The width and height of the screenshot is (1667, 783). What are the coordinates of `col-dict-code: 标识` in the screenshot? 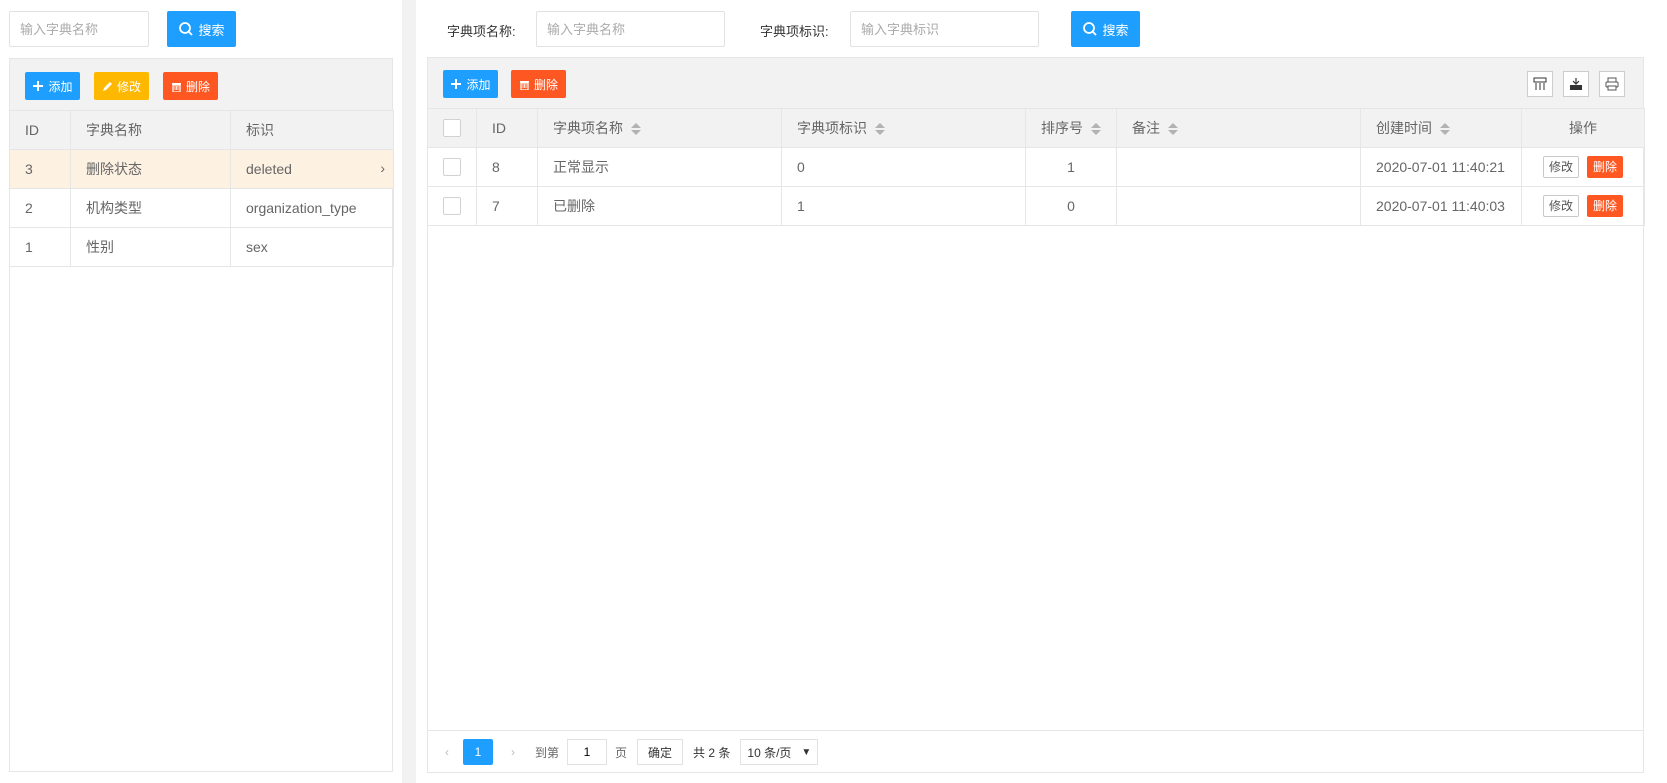 It's located at (312, 130).